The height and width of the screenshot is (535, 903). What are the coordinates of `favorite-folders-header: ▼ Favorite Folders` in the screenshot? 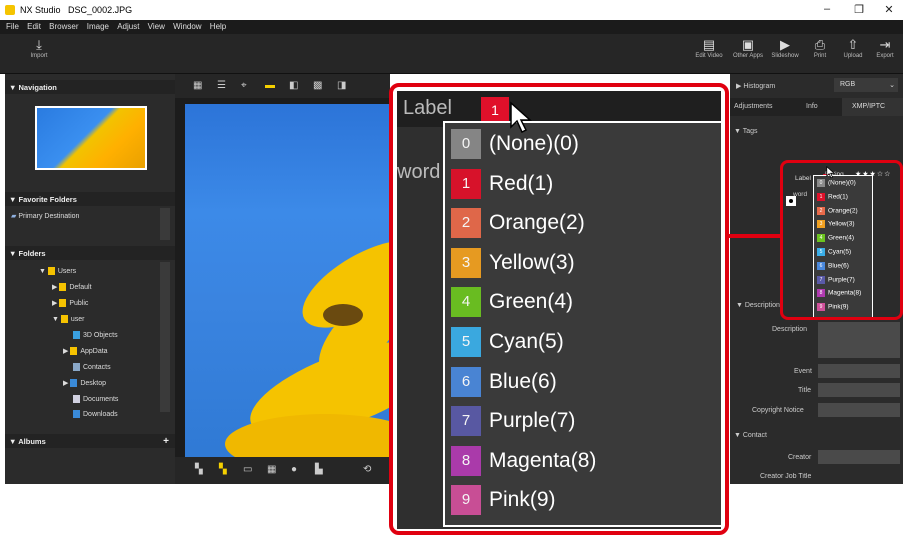 It's located at (90, 199).